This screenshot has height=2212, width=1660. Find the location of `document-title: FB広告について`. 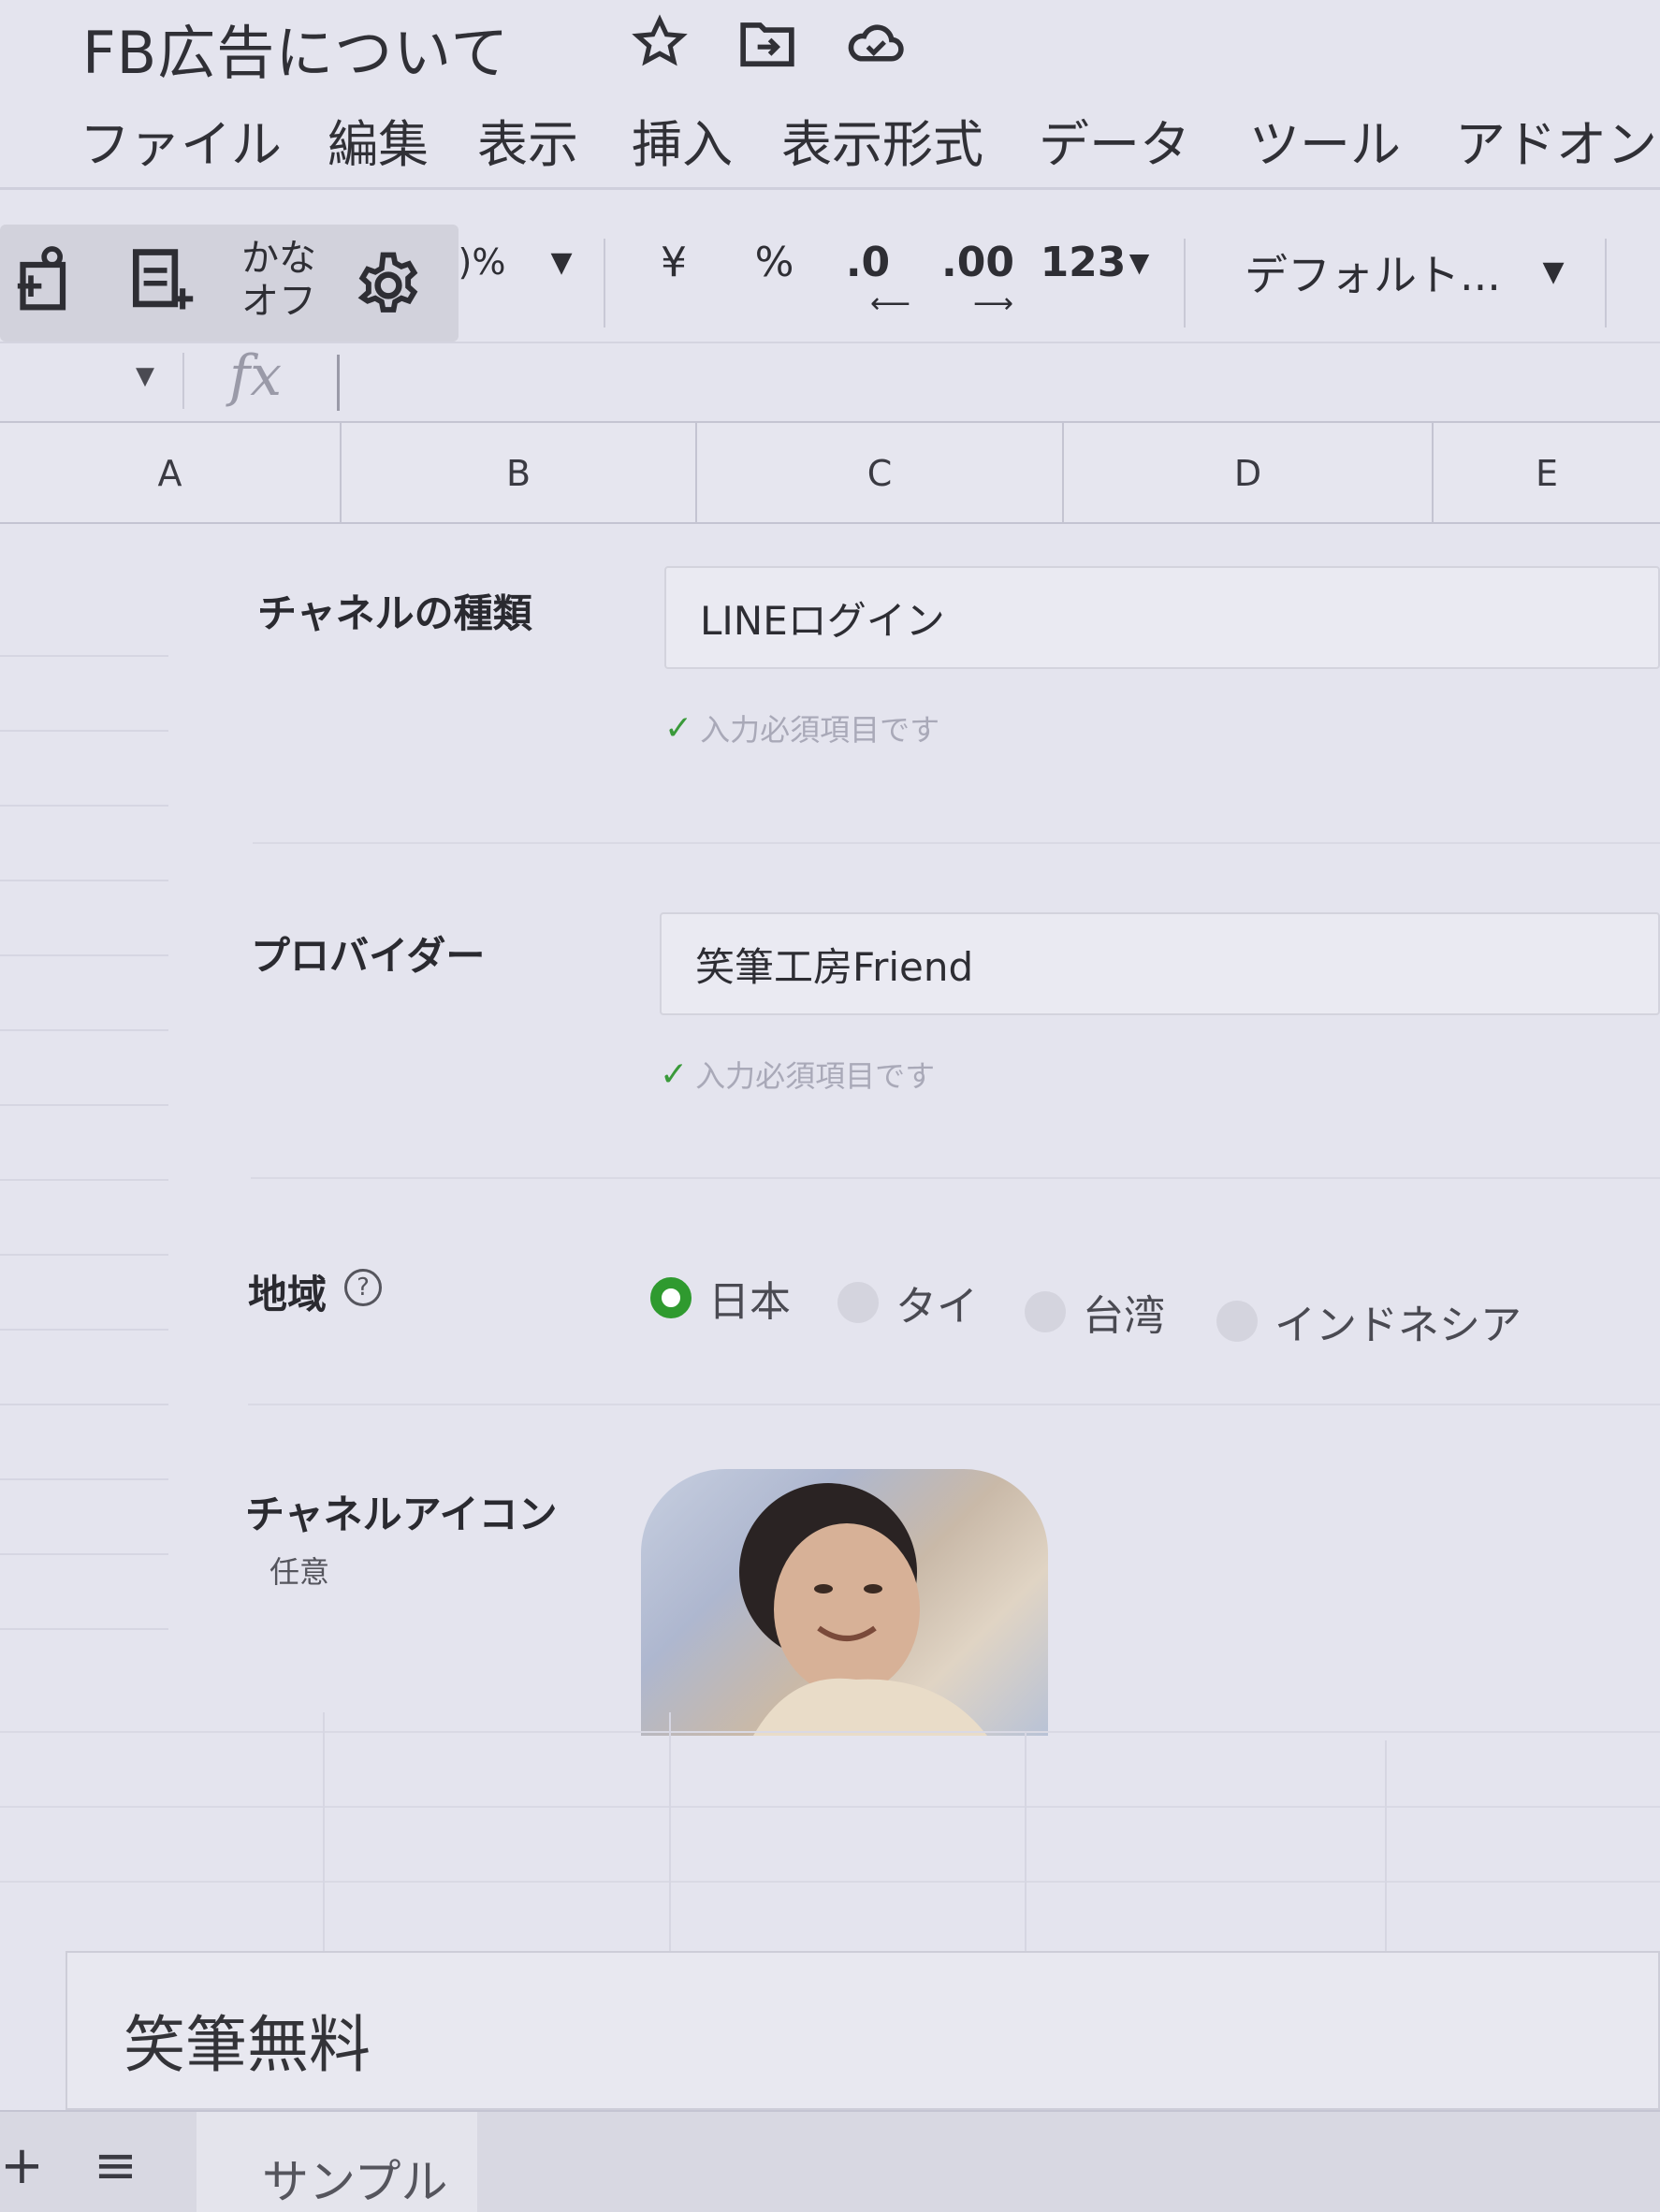

document-title: FB広告について is located at coordinates (295, 48).